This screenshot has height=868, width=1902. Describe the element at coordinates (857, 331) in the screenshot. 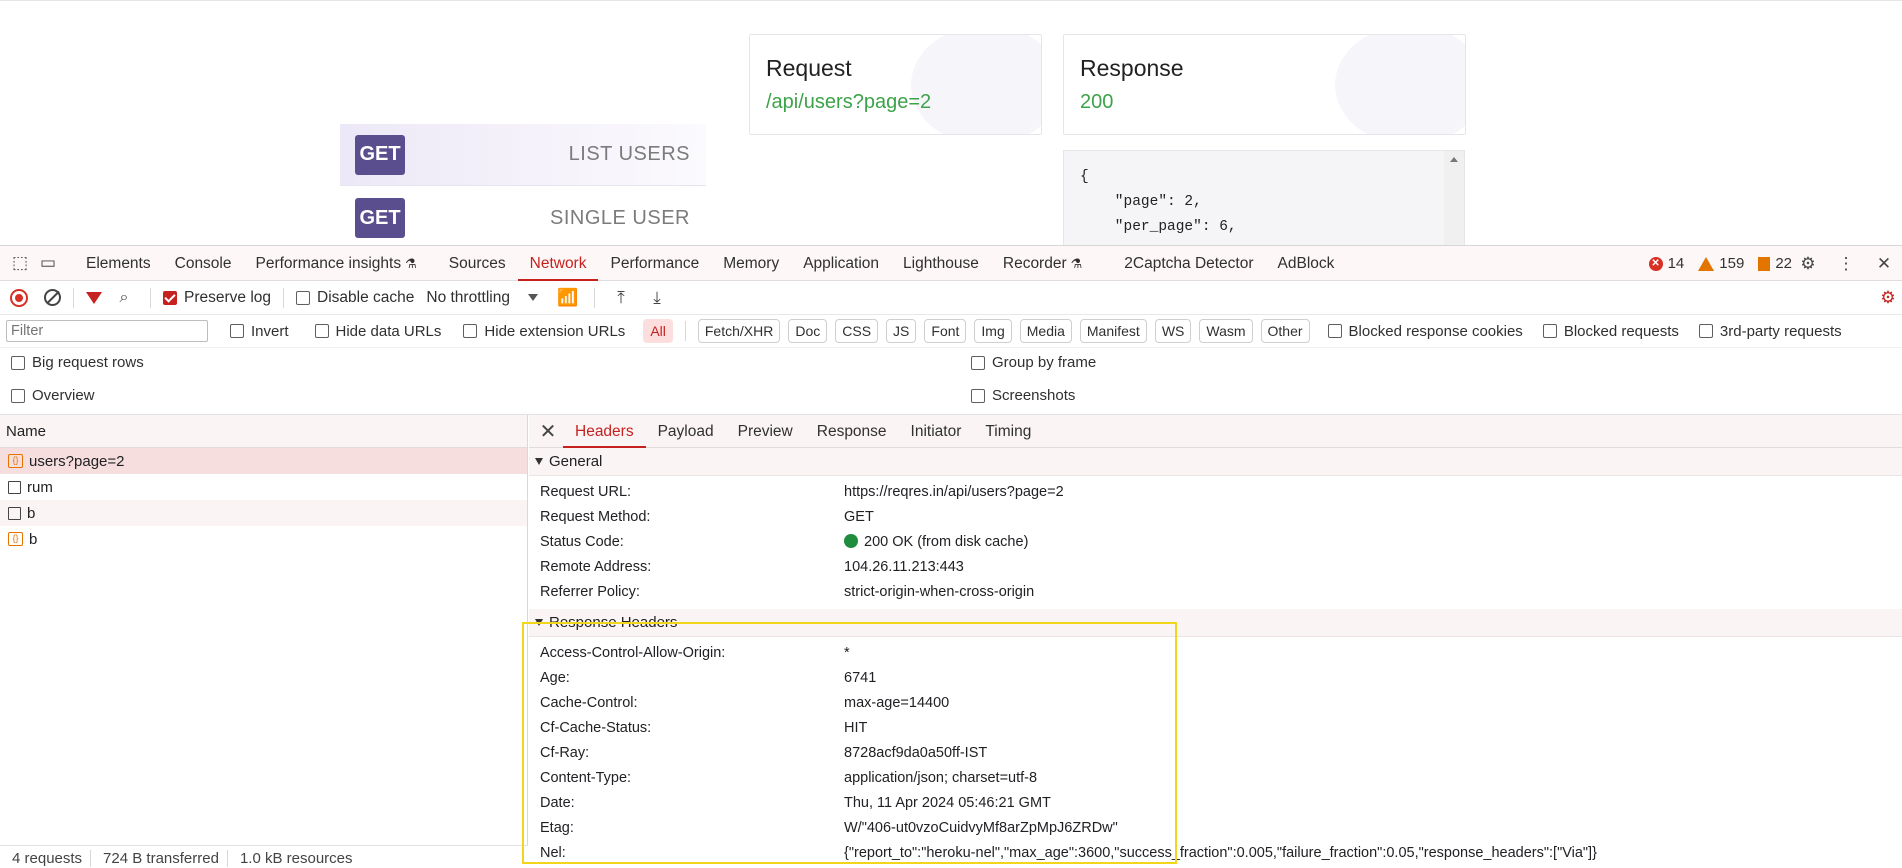

I see `type-filter-css: CSS` at that location.